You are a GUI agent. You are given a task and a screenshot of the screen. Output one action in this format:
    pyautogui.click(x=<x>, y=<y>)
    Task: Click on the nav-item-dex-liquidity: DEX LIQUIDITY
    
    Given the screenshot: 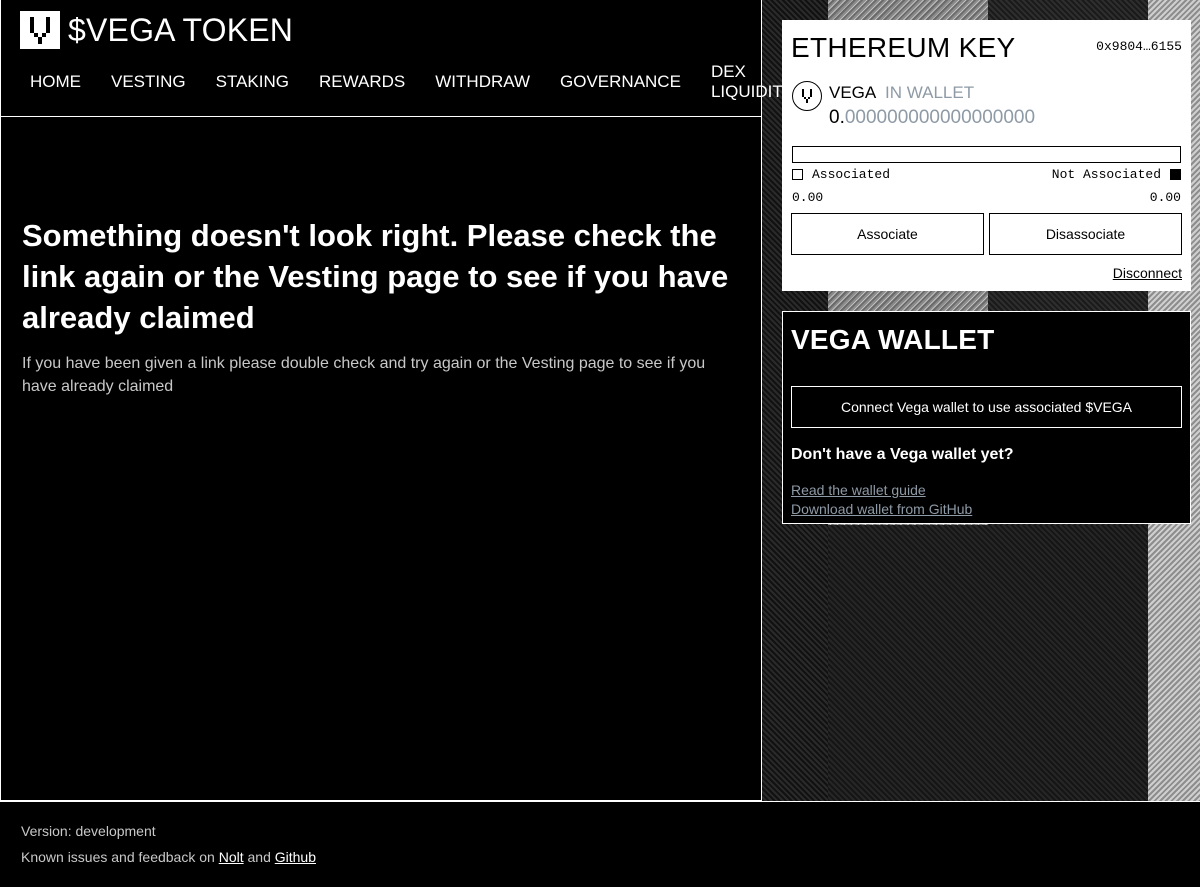 What is the action you would take?
    pyautogui.click(x=746, y=82)
    